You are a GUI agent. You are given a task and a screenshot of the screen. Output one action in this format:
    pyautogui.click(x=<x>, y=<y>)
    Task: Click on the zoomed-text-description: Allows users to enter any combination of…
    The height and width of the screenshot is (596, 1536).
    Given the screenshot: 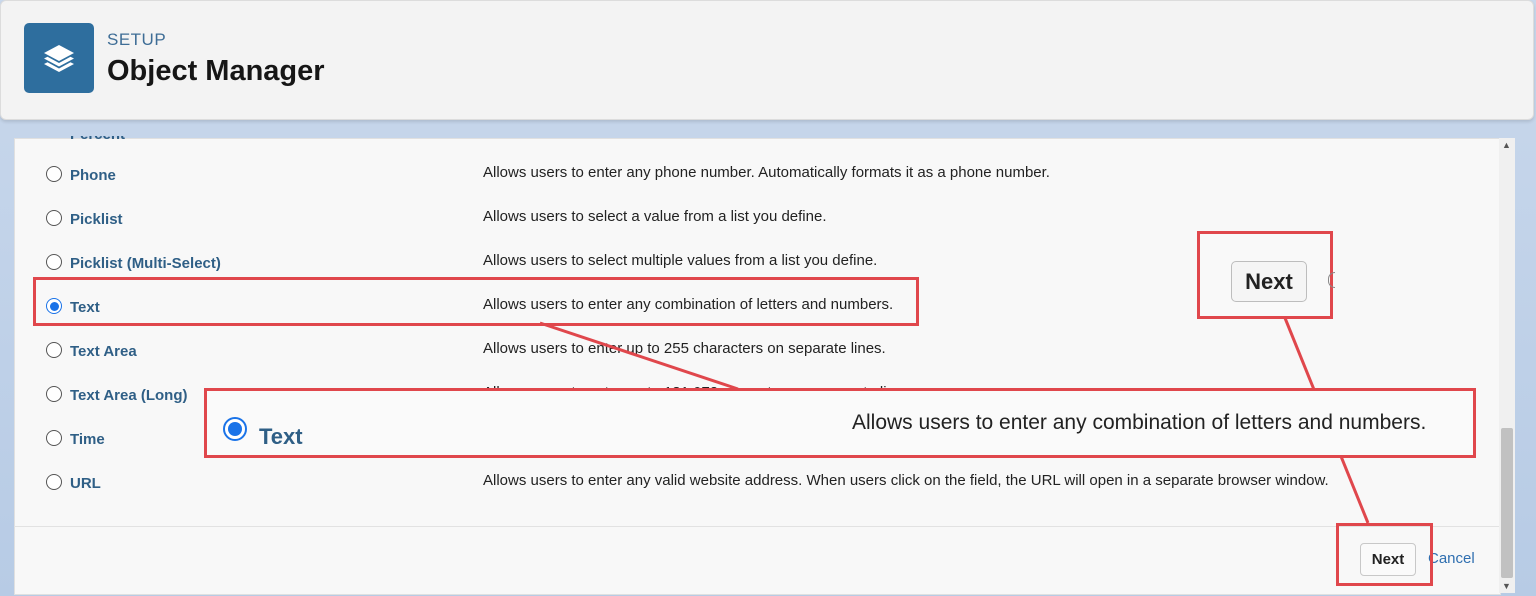 What is the action you would take?
    pyautogui.click(x=1139, y=422)
    